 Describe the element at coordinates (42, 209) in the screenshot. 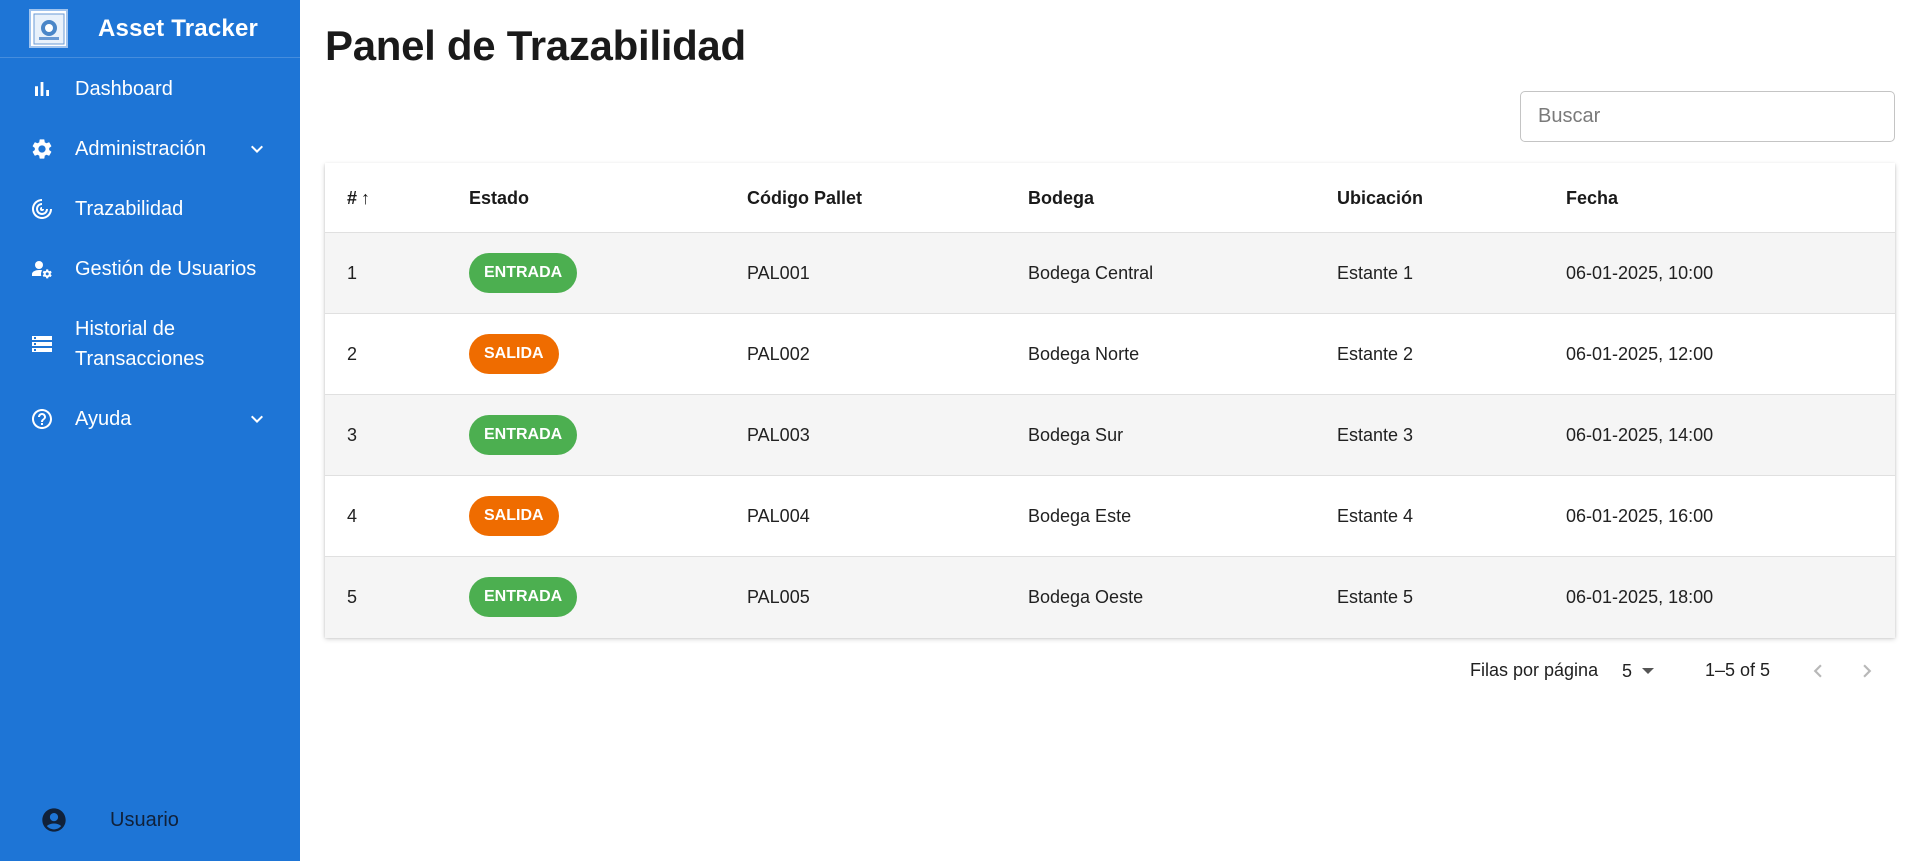

I see `radar-icon` at that location.